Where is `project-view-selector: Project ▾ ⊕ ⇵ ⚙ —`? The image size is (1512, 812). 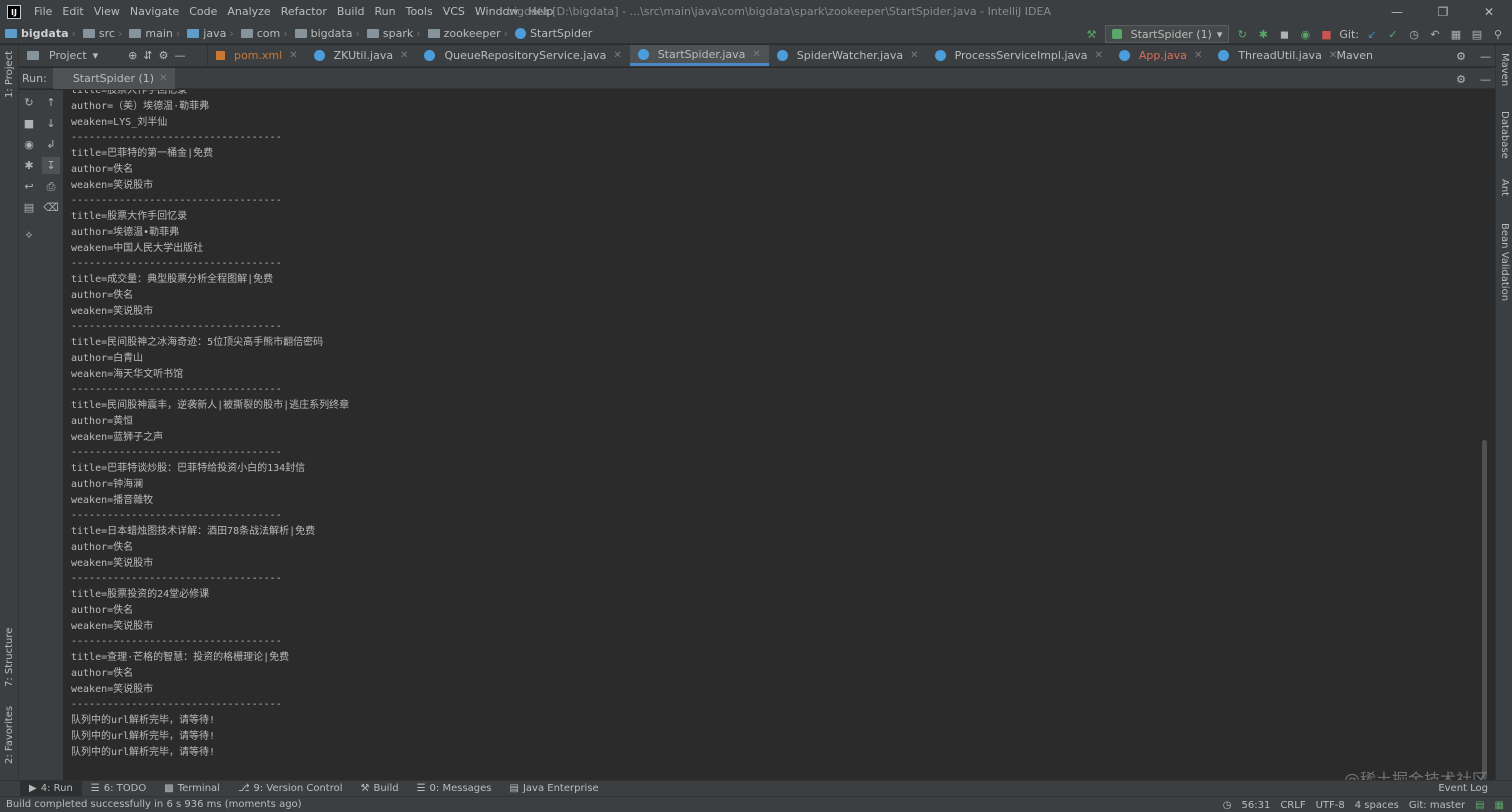
project-view-selector: Project ▾ ⊕ ⇵ ⚙ — is located at coordinates (113, 55).